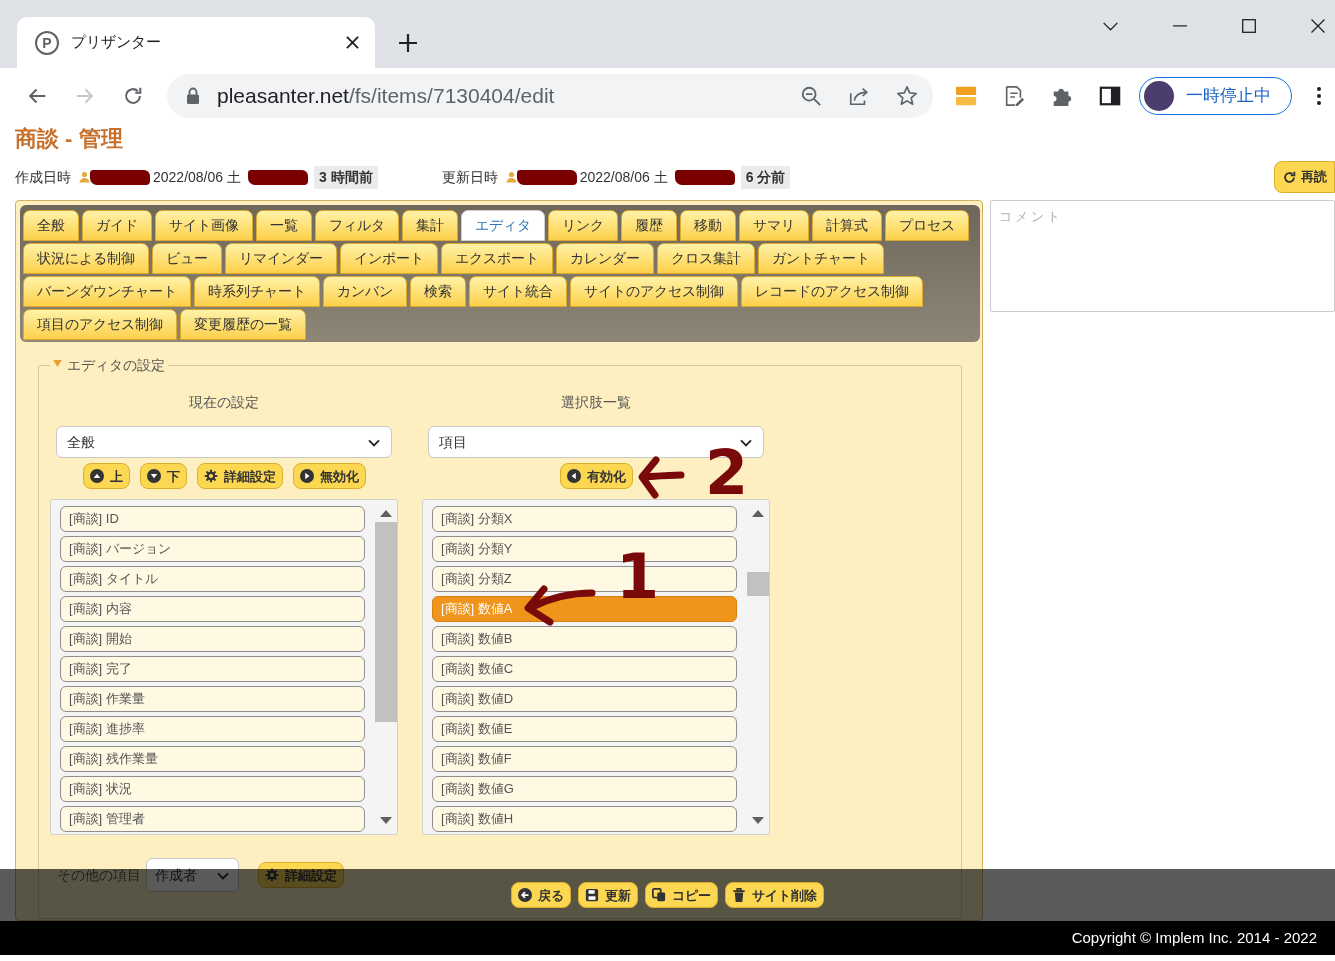 This screenshot has height=961, width=1335. What do you see at coordinates (1014, 95) in the screenshot?
I see `document-pencil-icon` at bounding box center [1014, 95].